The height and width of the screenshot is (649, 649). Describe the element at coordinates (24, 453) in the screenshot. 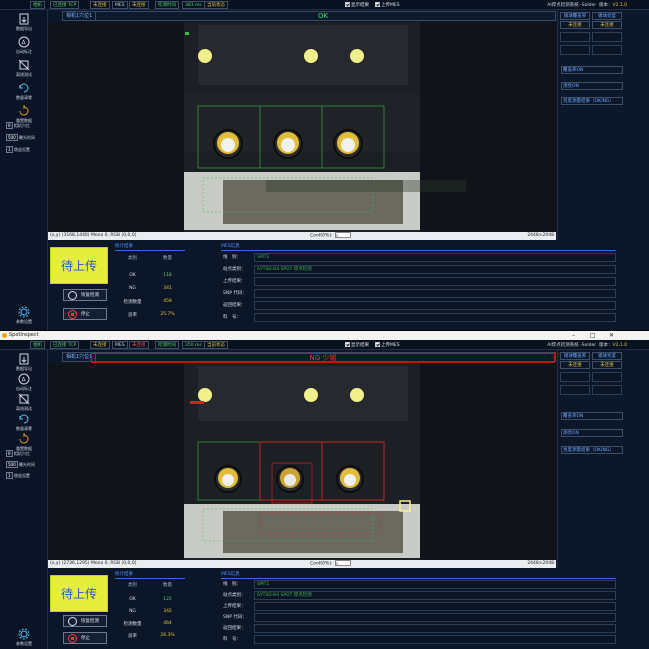

I see `camera-slot-field-2: 0 相机穴位` at that location.